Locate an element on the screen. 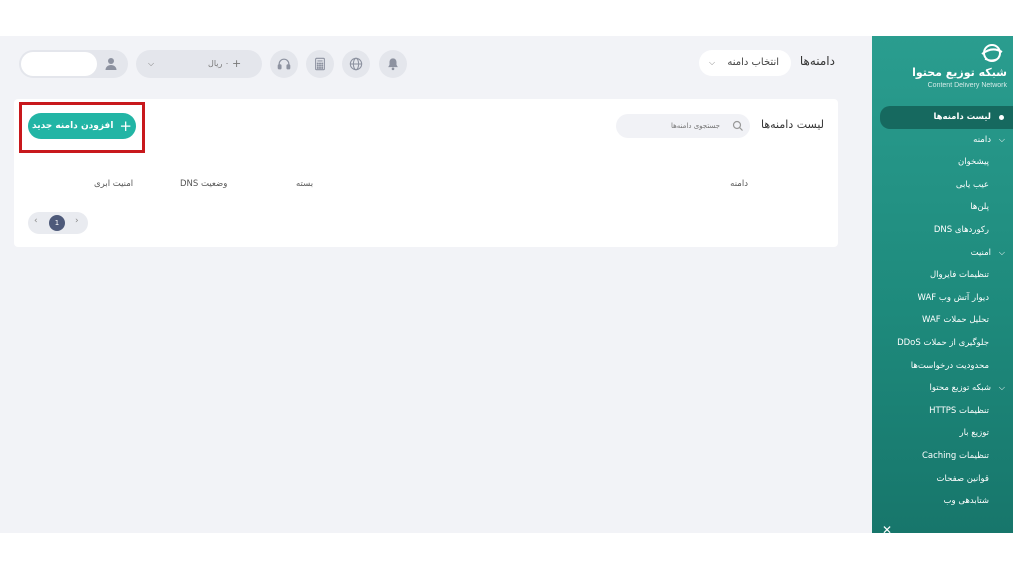 This screenshot has width=1013, height=569. sidebar-item-label: تنظیمات فایروال is located at coordinates (959, 275).